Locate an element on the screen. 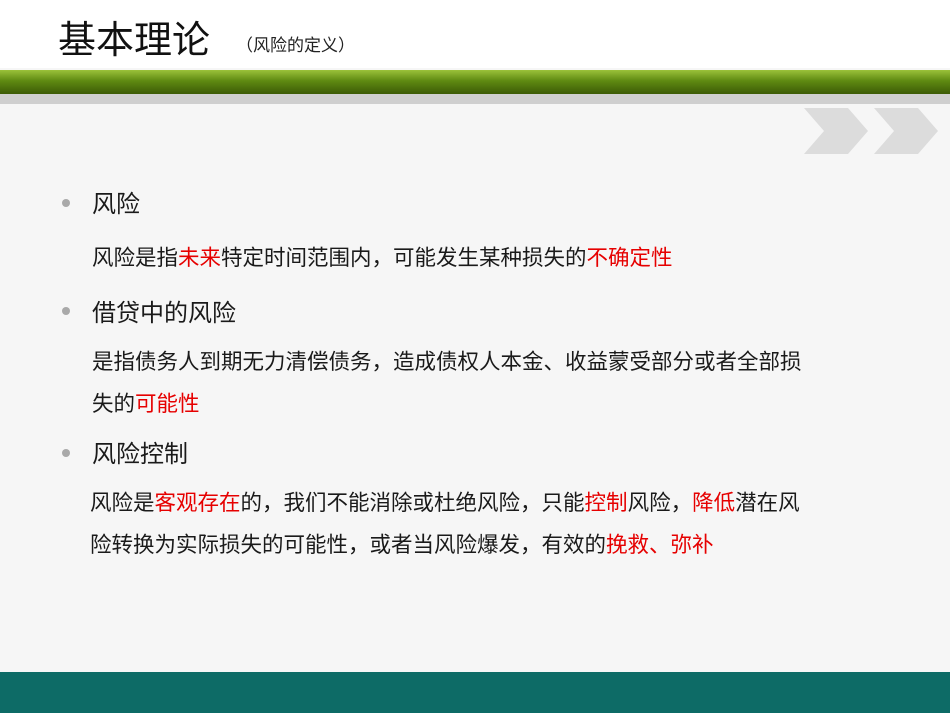 This screenshot has width=950, height=713. text-segment: 潜在风 is located at coordinates (767, 503).